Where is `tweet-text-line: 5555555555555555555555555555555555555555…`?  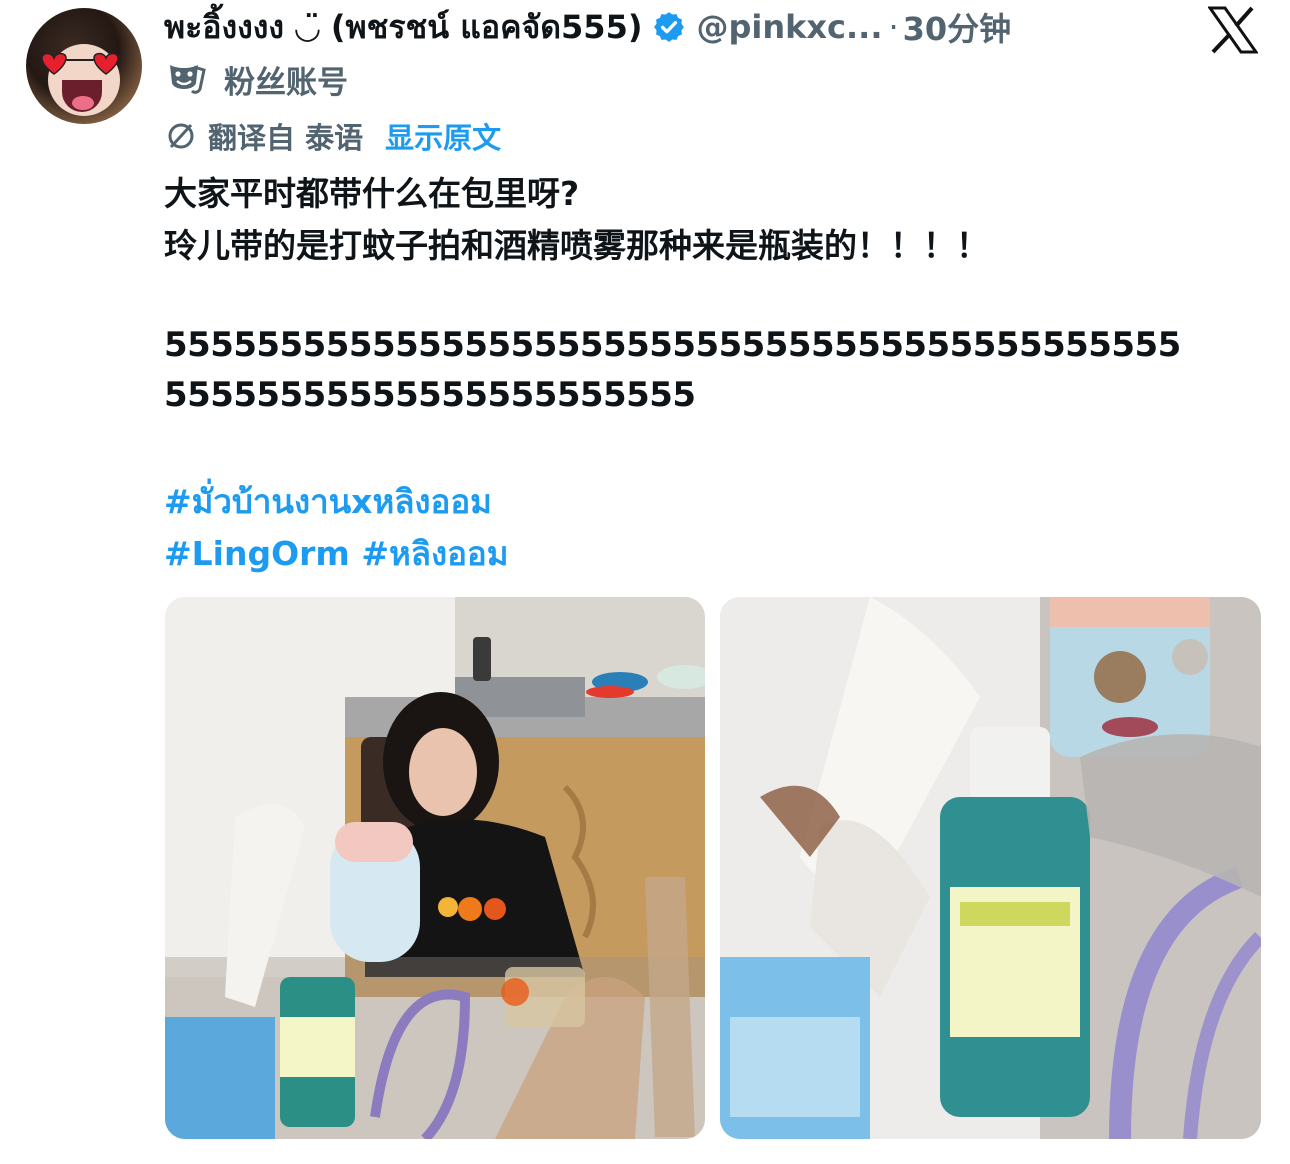
tweet-text-line: 5555555555555555555555555555555555555555… is located at coordinates (672, 345).